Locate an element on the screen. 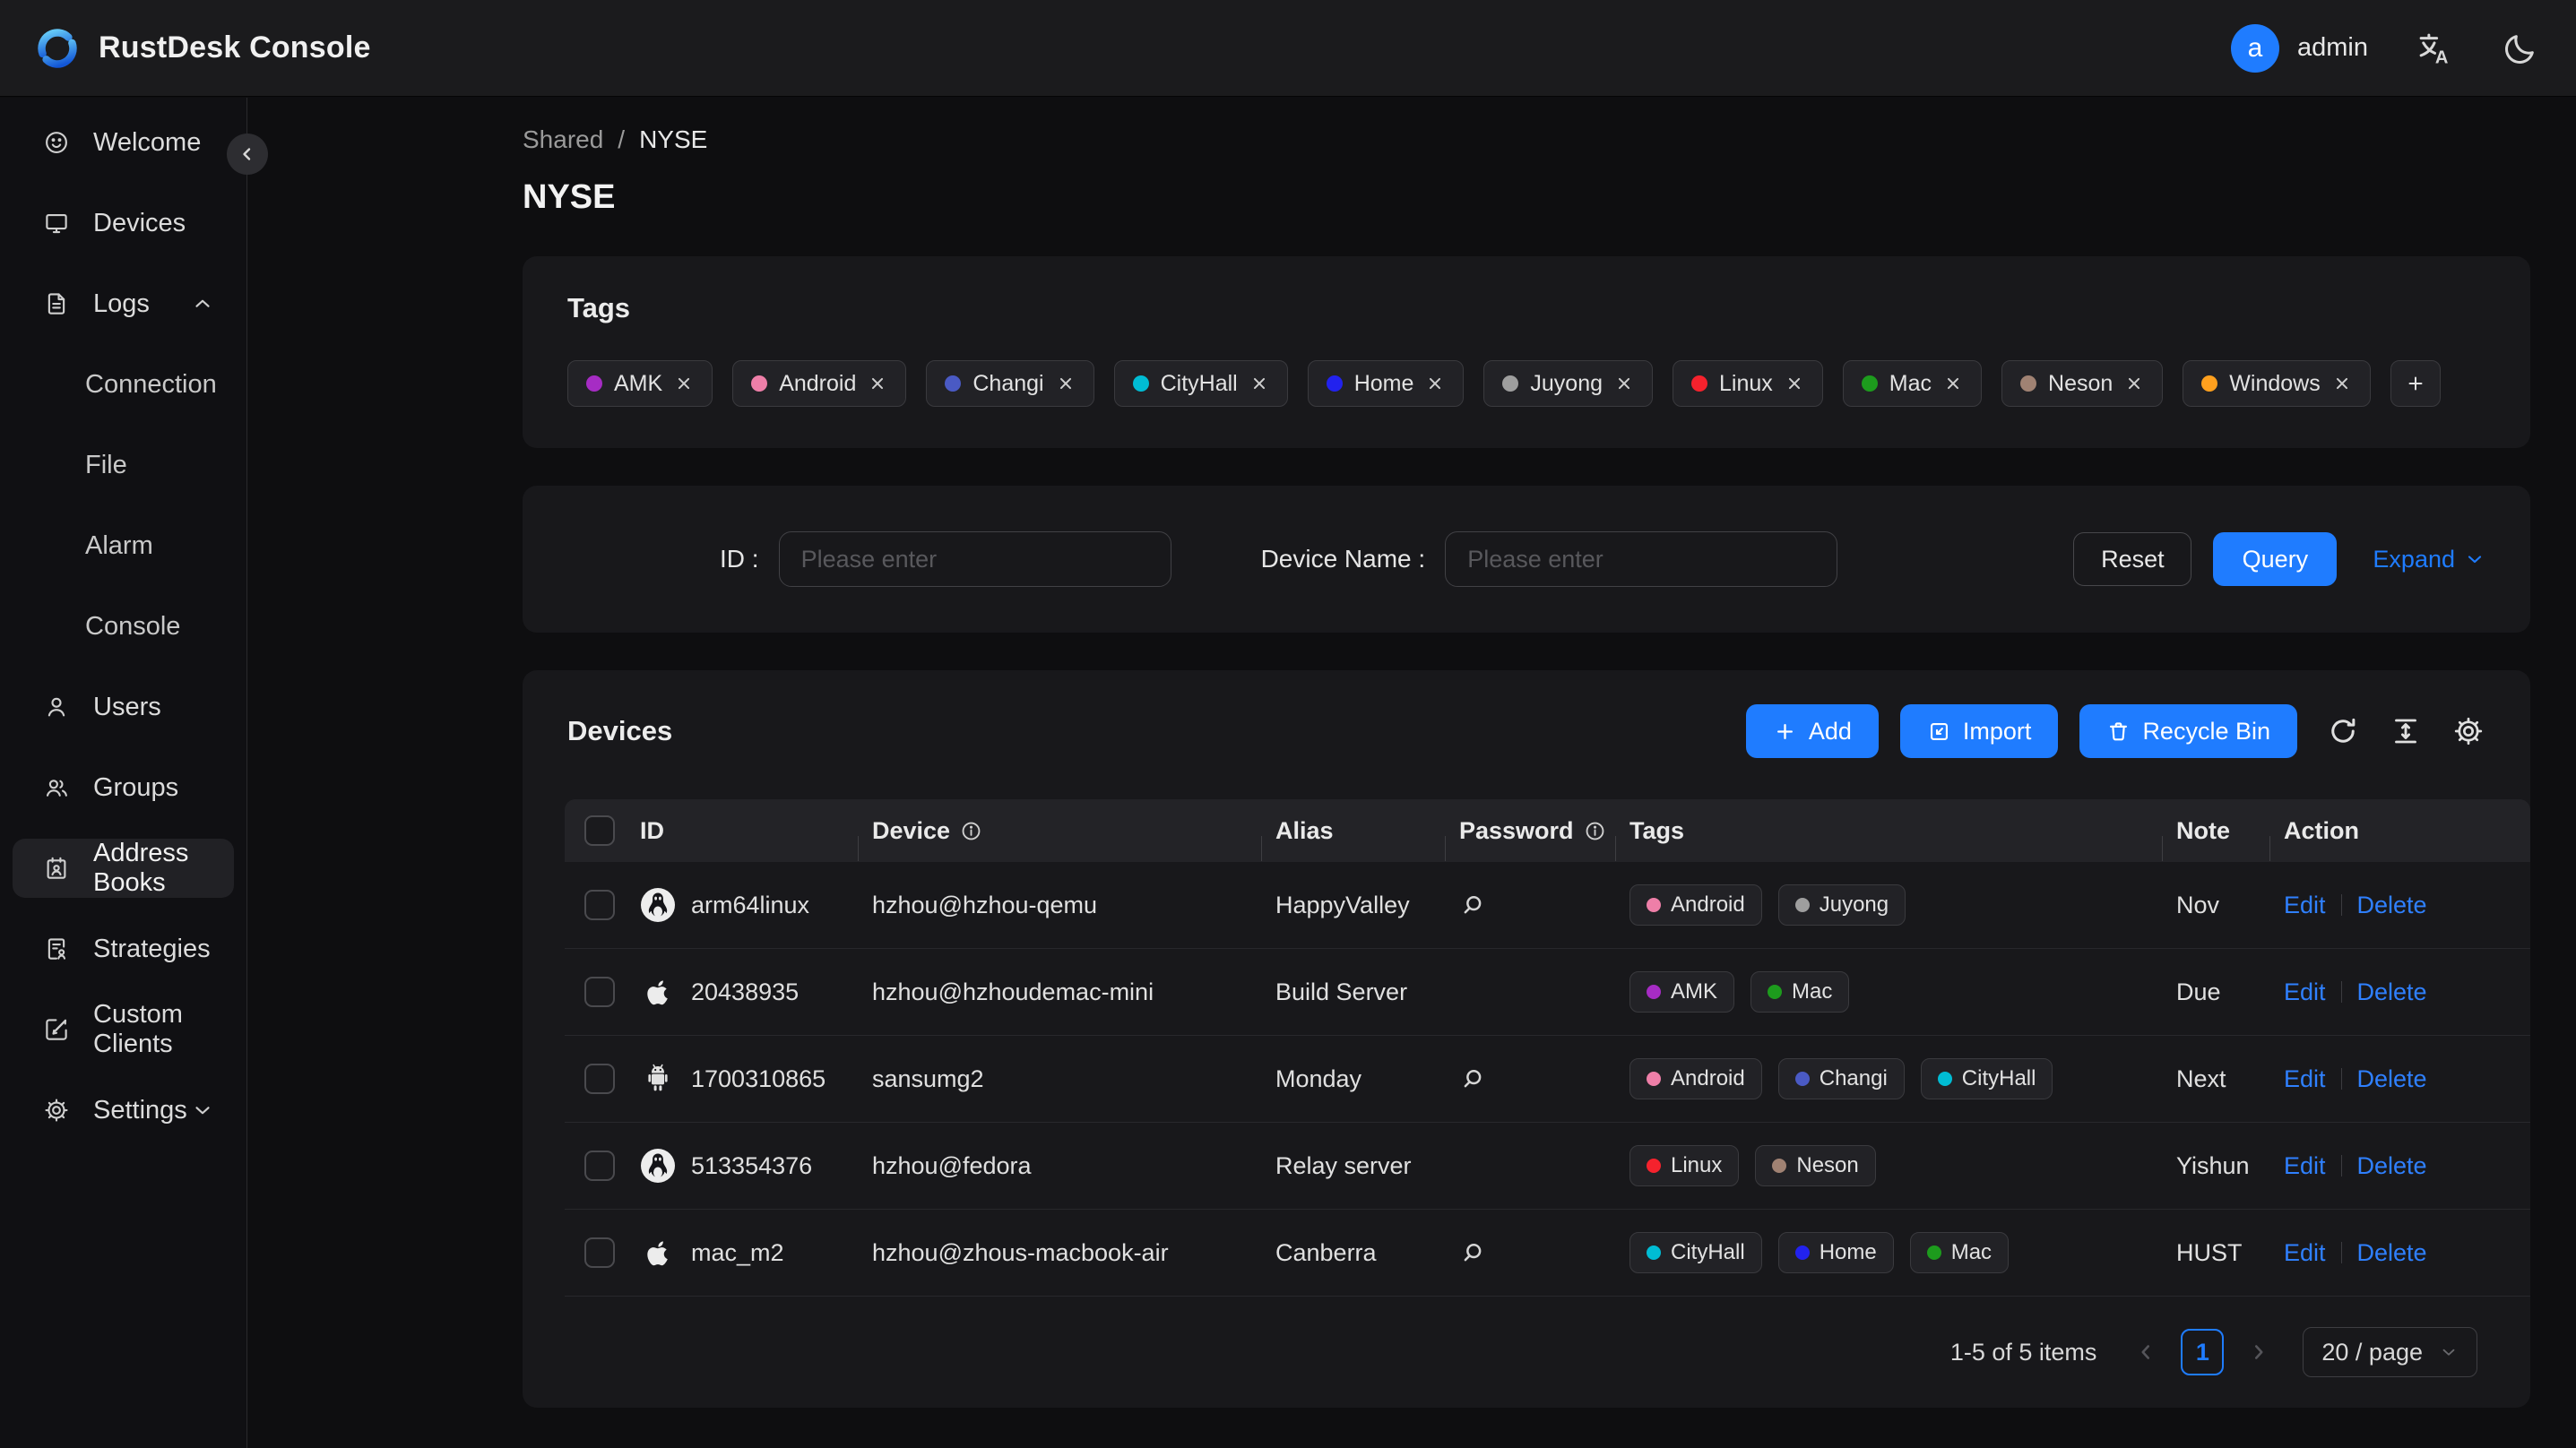  chevron-up-icon is located at coordinates (202, 303).